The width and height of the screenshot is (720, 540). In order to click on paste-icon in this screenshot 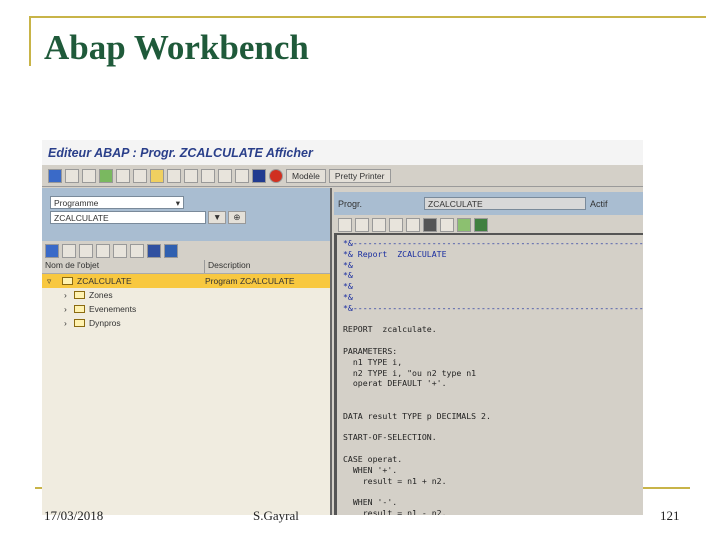, I will do `click(379, 225)`.